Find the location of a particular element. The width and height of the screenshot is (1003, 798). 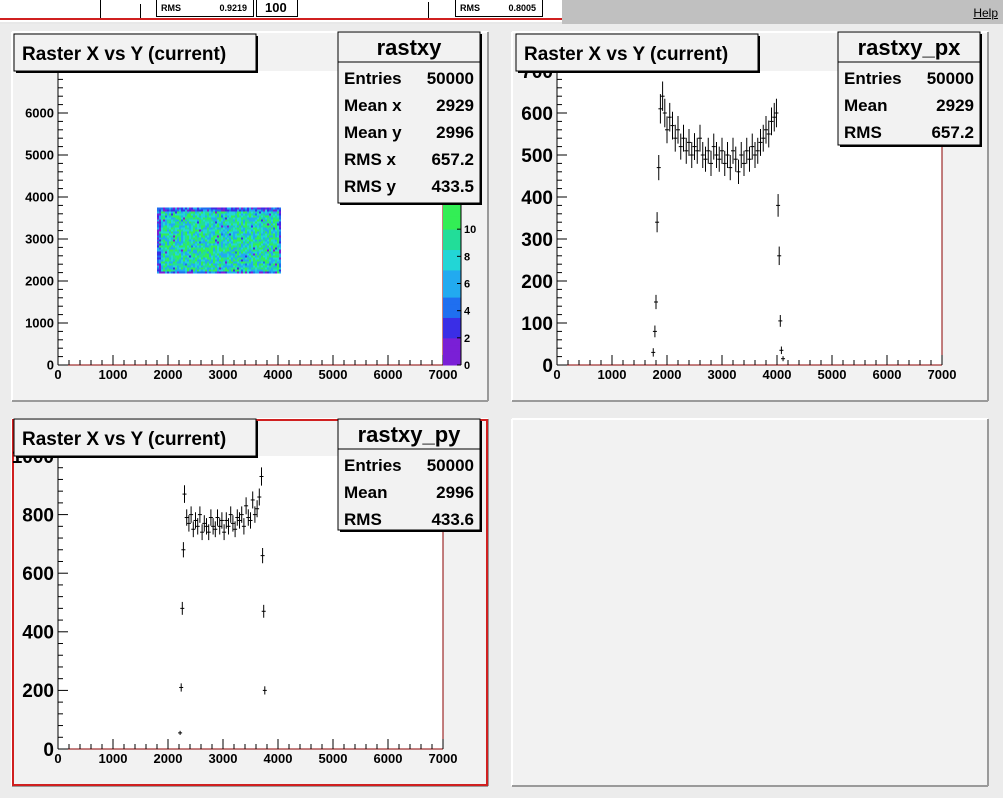

x-tick-label: 2000 is located at coordinates (667, 374).